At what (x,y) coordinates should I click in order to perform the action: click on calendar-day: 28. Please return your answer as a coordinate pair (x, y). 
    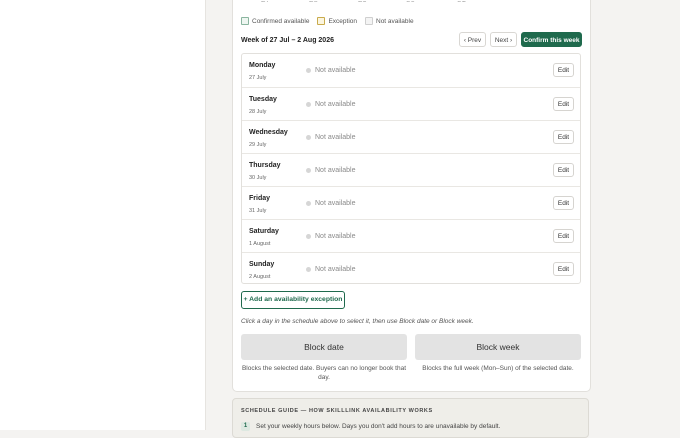
    Looking at the image, I should click on (313, 2).